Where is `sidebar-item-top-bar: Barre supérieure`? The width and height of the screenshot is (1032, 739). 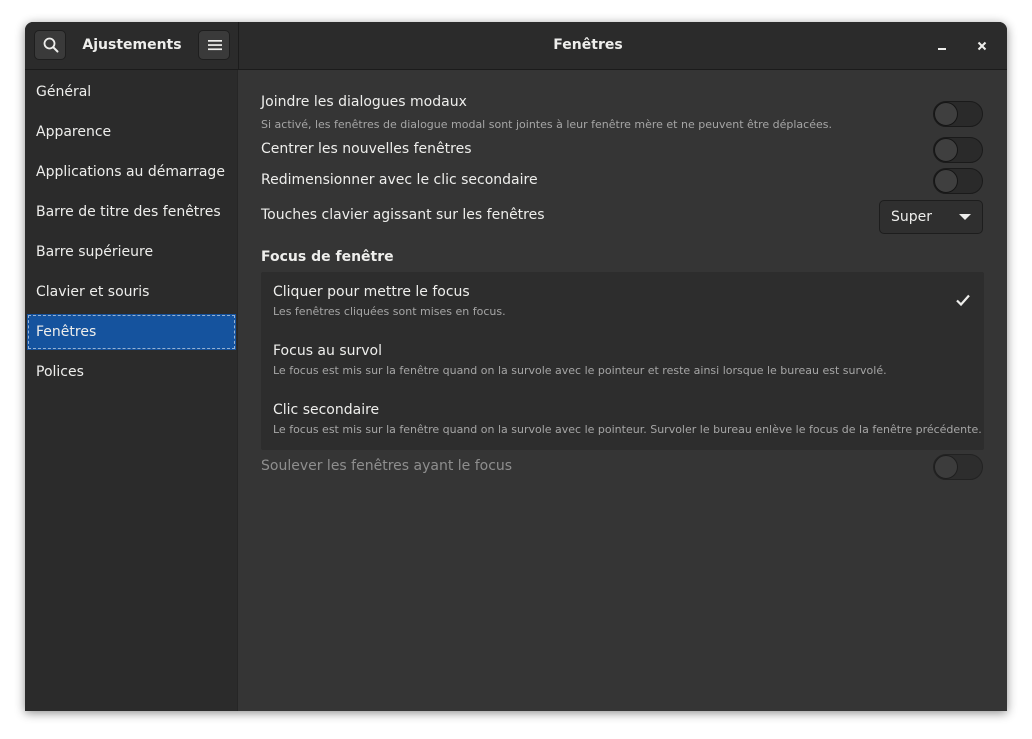
sidebar-item-top-bar: Barre supérieure is located at coordinates (131, 252).